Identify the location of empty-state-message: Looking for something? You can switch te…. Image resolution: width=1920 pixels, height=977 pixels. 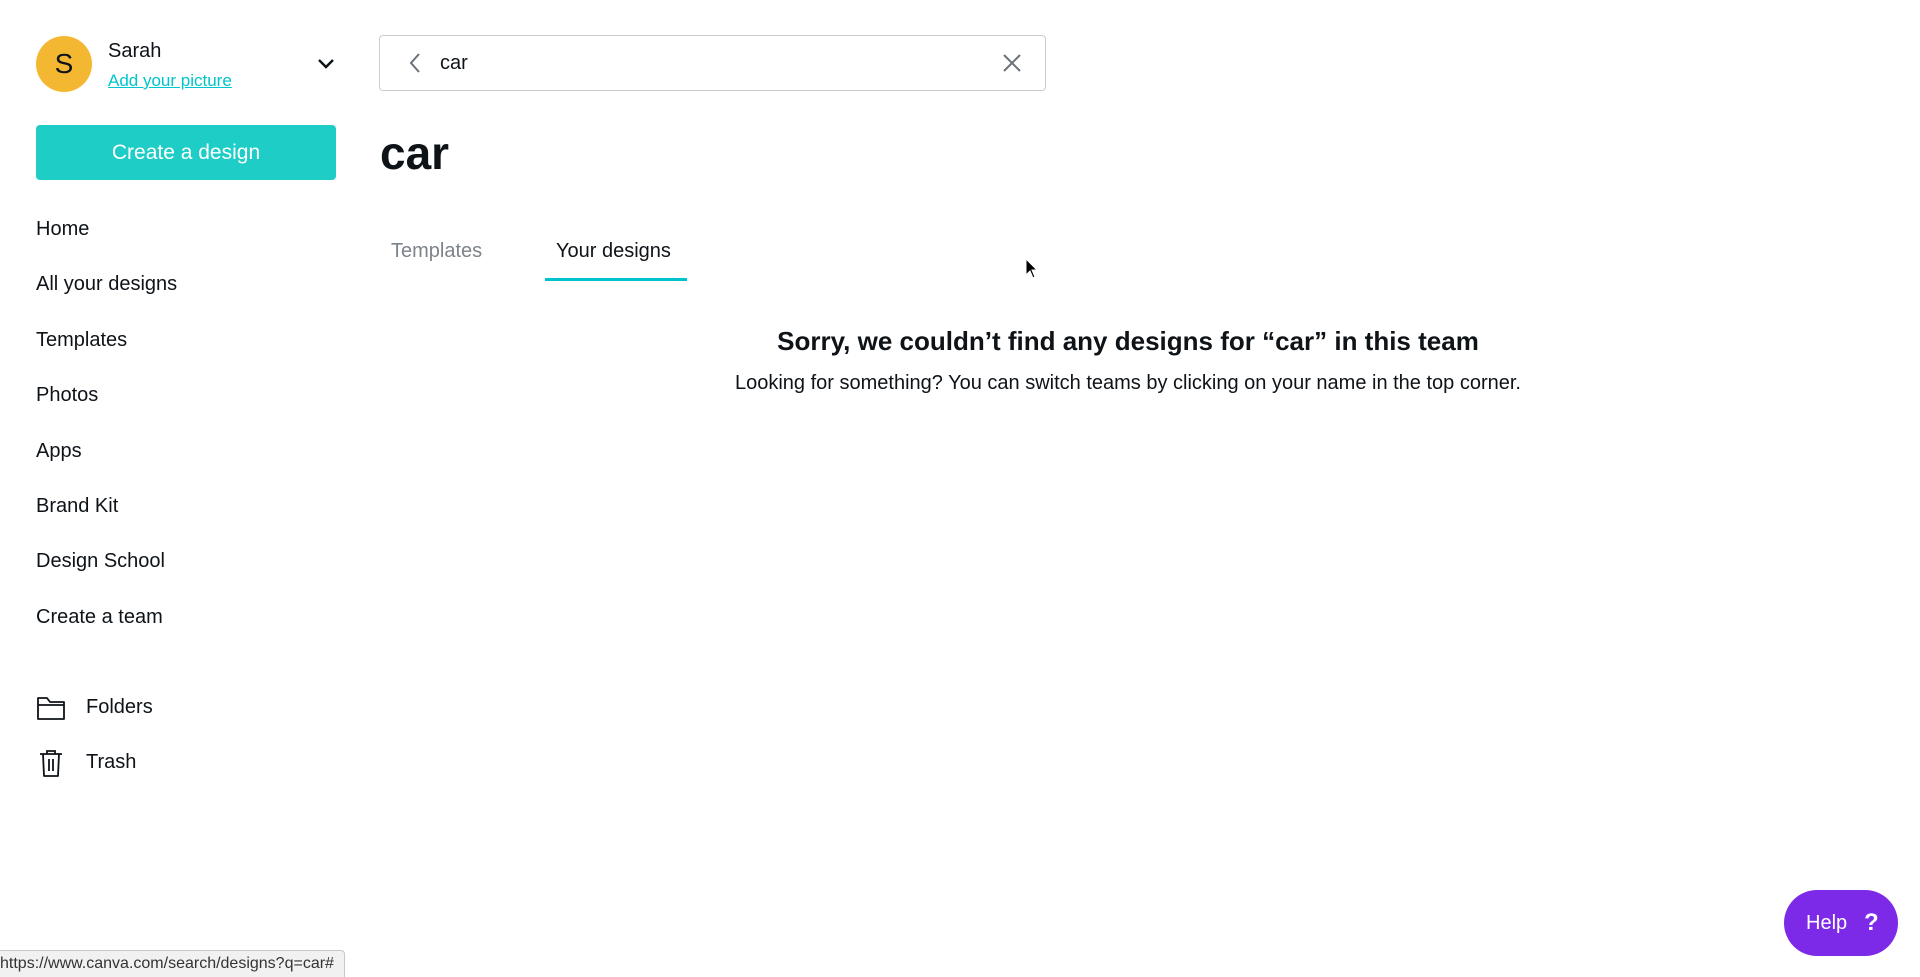
(1127, 383).